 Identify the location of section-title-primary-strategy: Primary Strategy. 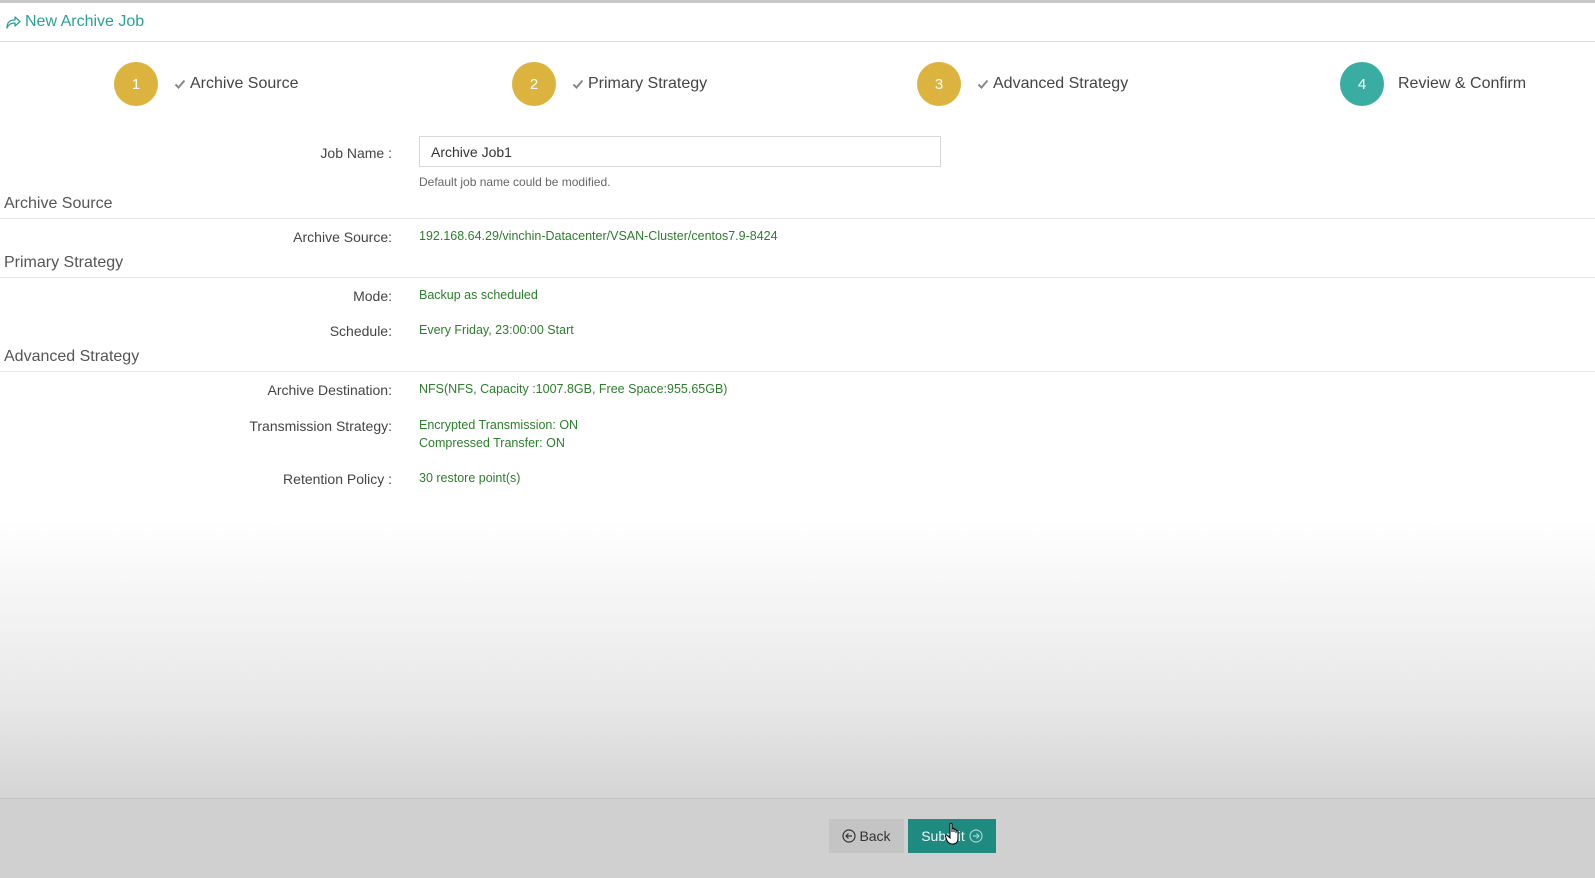
(64, 262).